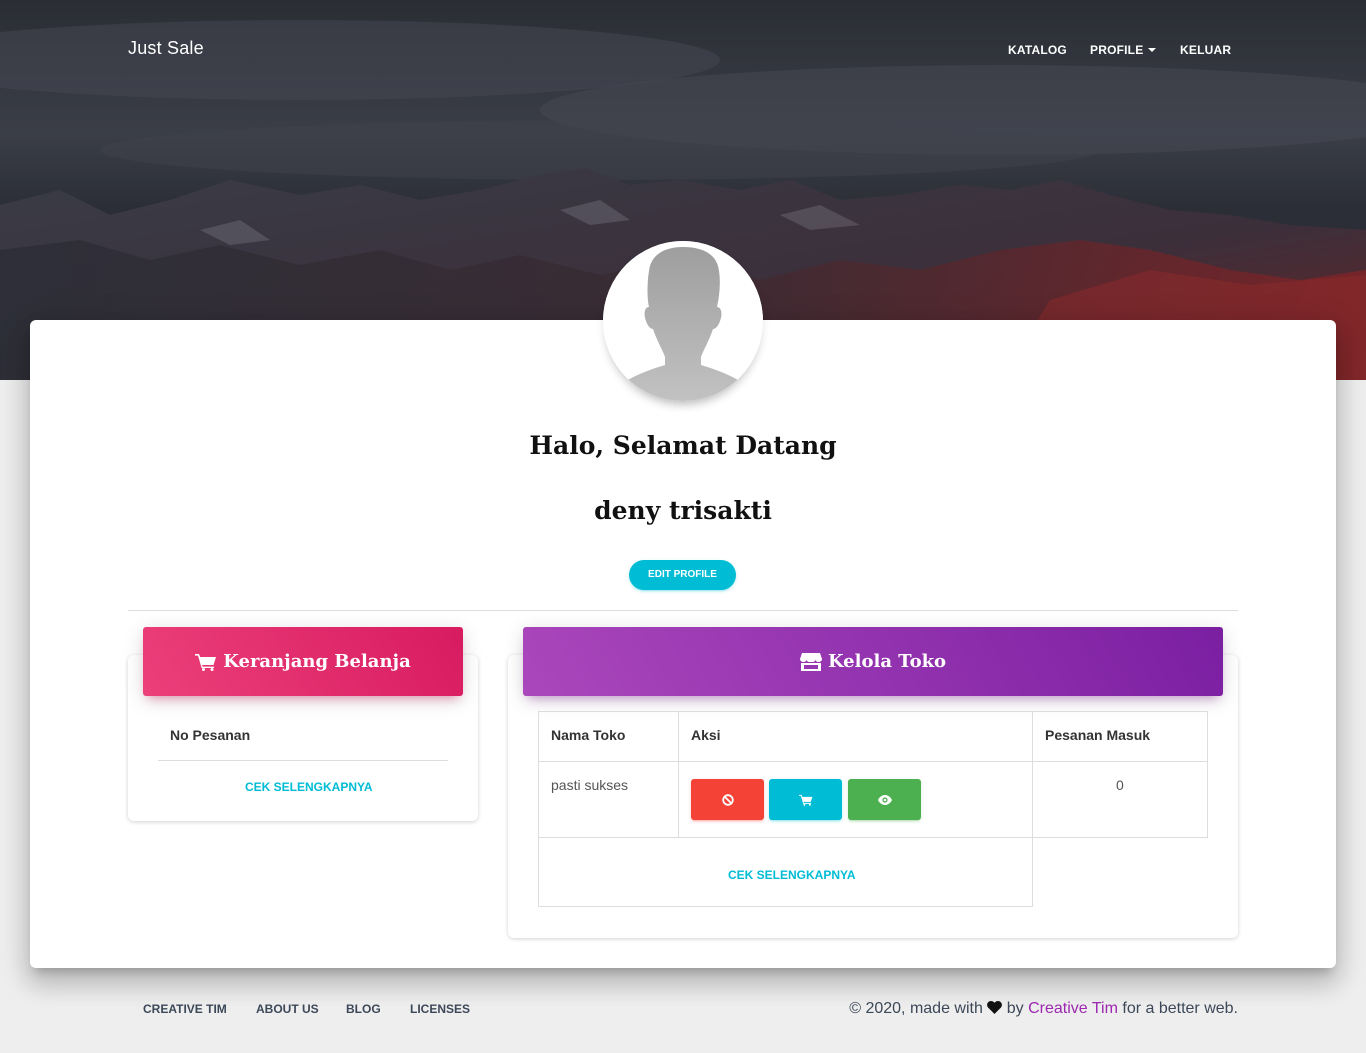  I want to click on column-header-aksi: Aksi, so click(706, 735).